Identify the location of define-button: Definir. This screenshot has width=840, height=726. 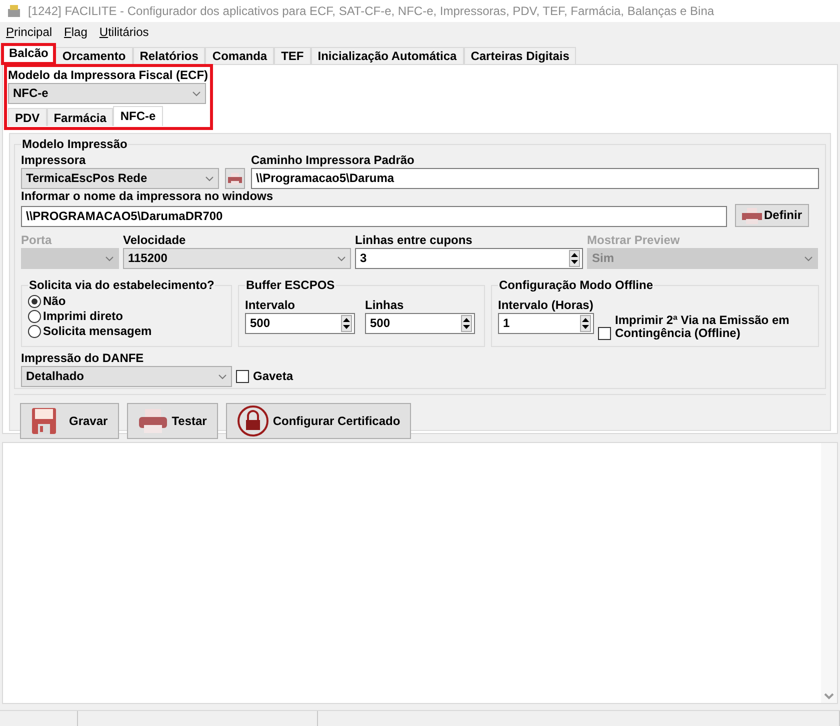
(772, 215).